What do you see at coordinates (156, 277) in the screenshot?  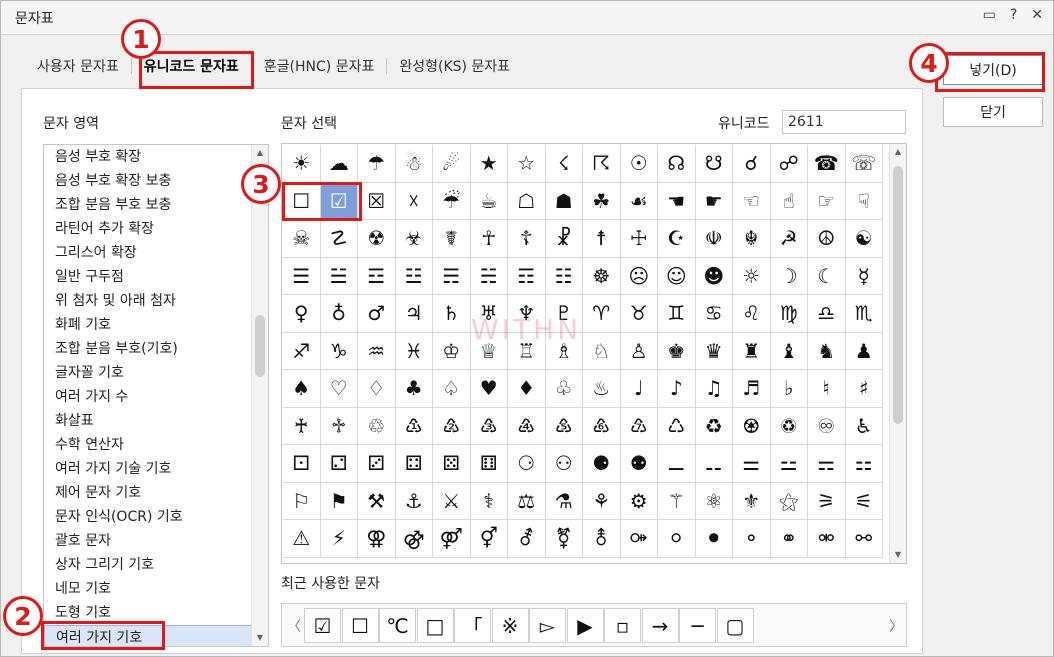 I see `category-item: 일반 구두점` at bounding box center [156, 277].